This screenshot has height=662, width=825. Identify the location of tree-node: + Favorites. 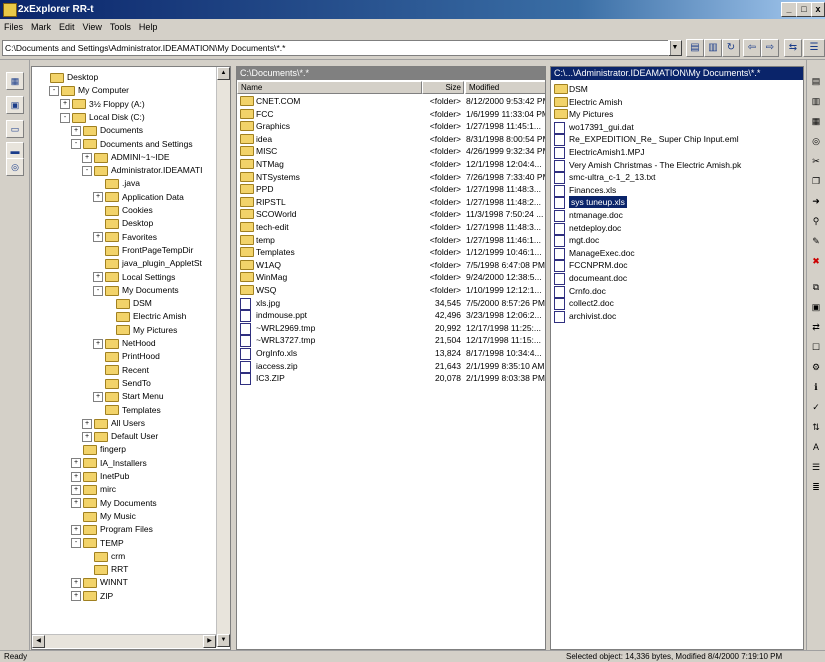
(125, 237).